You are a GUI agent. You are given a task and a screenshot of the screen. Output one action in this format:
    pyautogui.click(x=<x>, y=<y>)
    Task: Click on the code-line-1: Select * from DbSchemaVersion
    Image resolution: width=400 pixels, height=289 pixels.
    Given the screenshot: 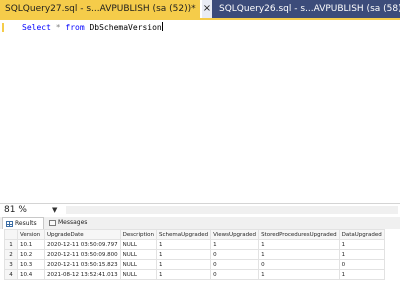 What is the action you would take?
    pyautogui.click(x=92, y=27)
    